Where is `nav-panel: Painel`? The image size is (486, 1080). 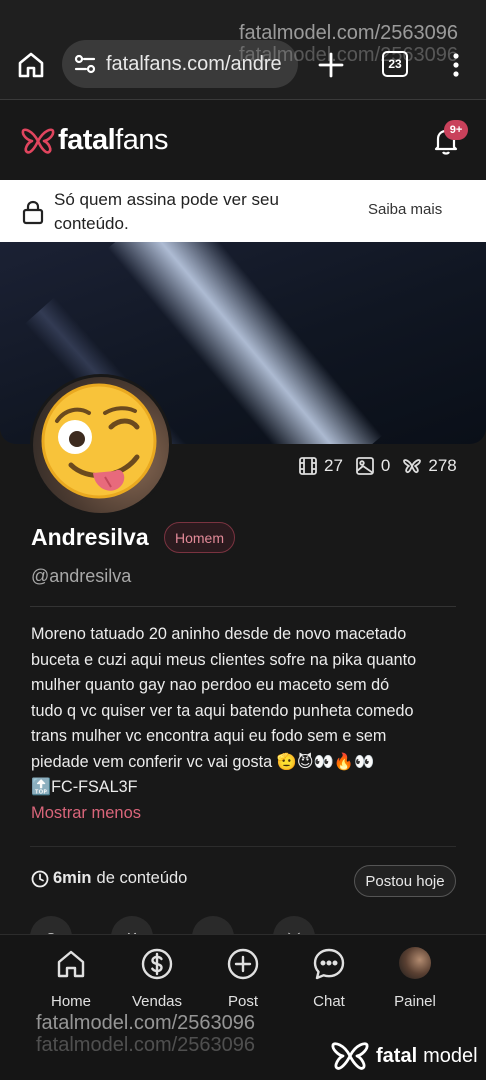 nav-panel: Painel is located at coordinates (415, 978).